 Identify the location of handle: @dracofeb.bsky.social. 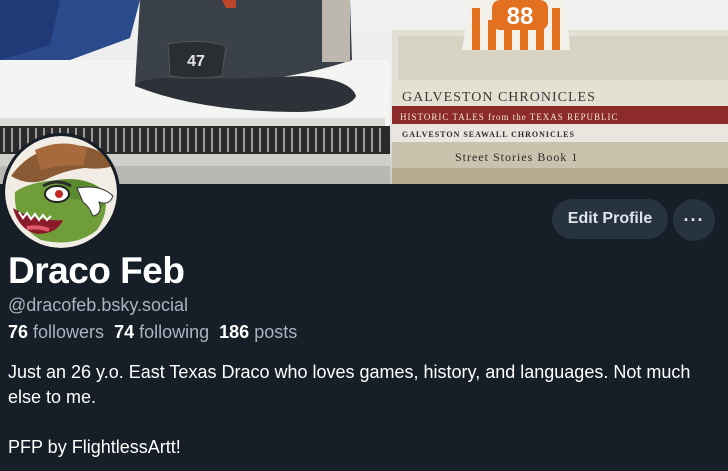
(98, 305).